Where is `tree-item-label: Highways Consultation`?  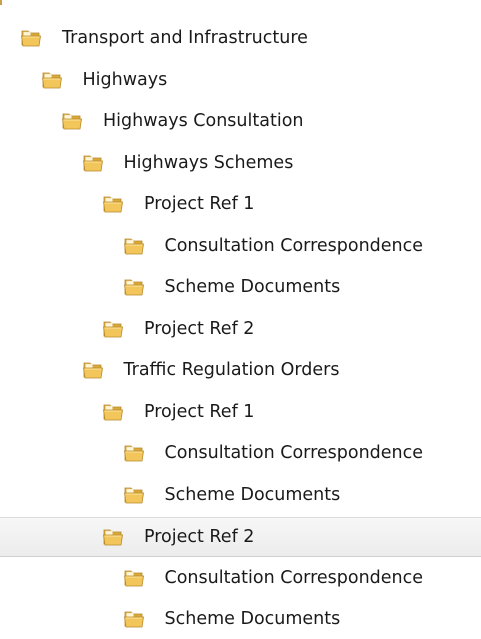 tree-item-label: Highways Consultation is located at coordinates (203, 121).